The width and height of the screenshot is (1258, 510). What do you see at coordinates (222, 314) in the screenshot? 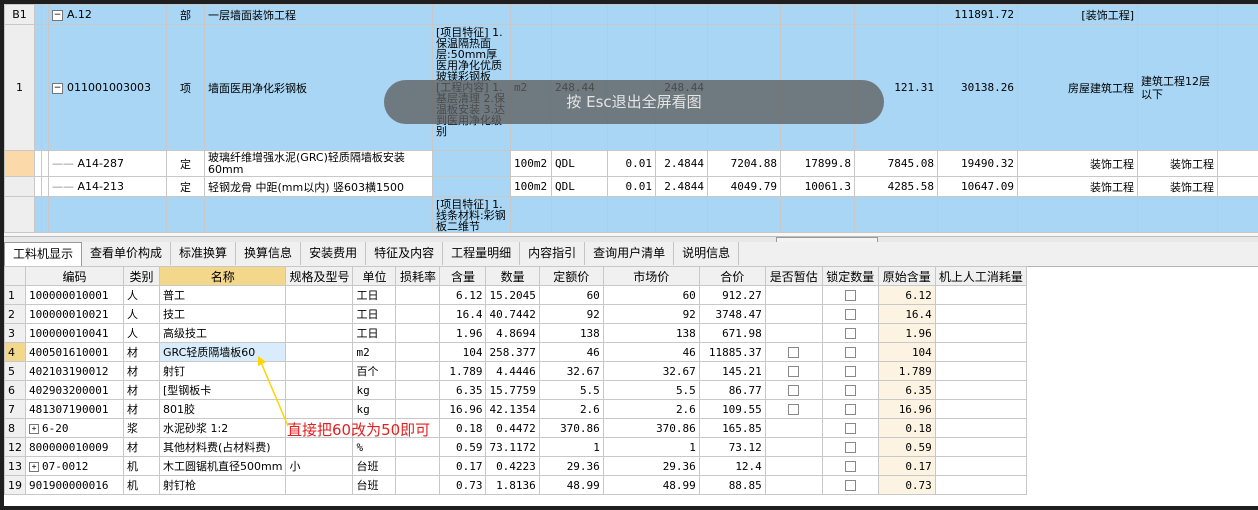
I see `name-cell: 技工` at bounding box center [222, 314].